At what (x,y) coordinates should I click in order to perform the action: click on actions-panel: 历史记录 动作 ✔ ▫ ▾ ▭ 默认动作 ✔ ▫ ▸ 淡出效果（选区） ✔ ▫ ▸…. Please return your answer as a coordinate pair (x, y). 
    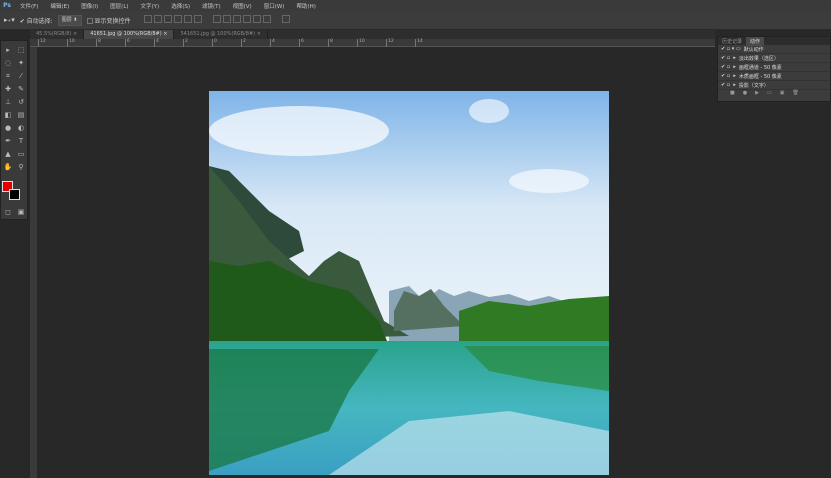
    Looking at the image, I should click on (774, 69).